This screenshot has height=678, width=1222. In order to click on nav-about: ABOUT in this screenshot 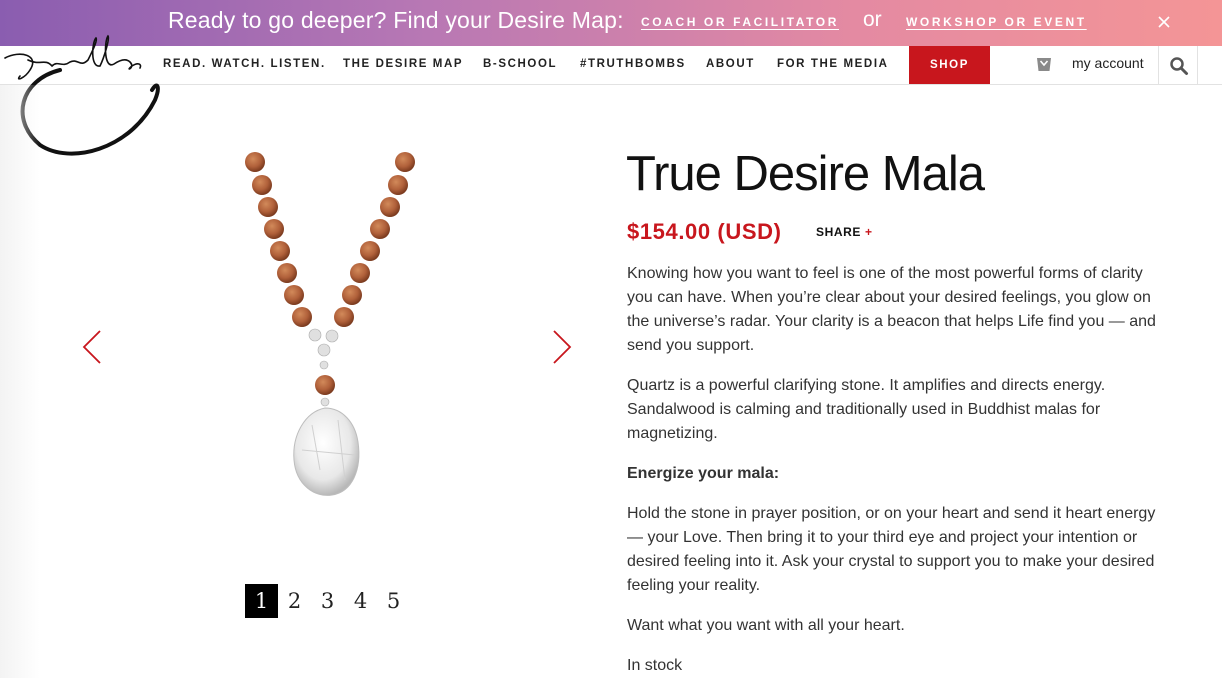, I will do `click(730, 64)`.